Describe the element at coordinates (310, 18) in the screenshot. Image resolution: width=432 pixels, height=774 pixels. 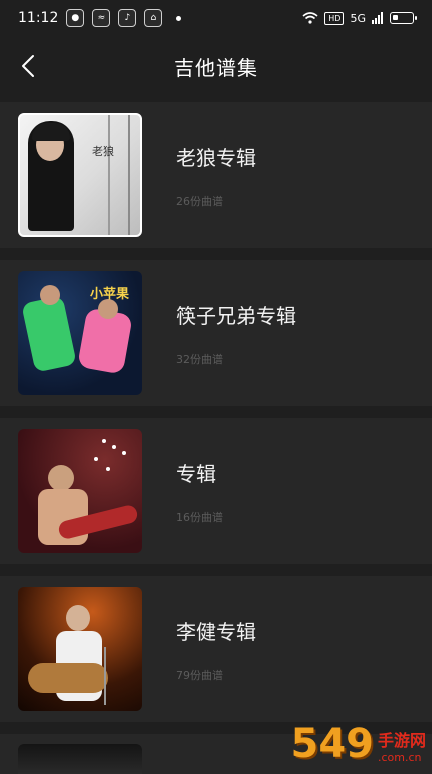
I see `wifi-icon` at that location.